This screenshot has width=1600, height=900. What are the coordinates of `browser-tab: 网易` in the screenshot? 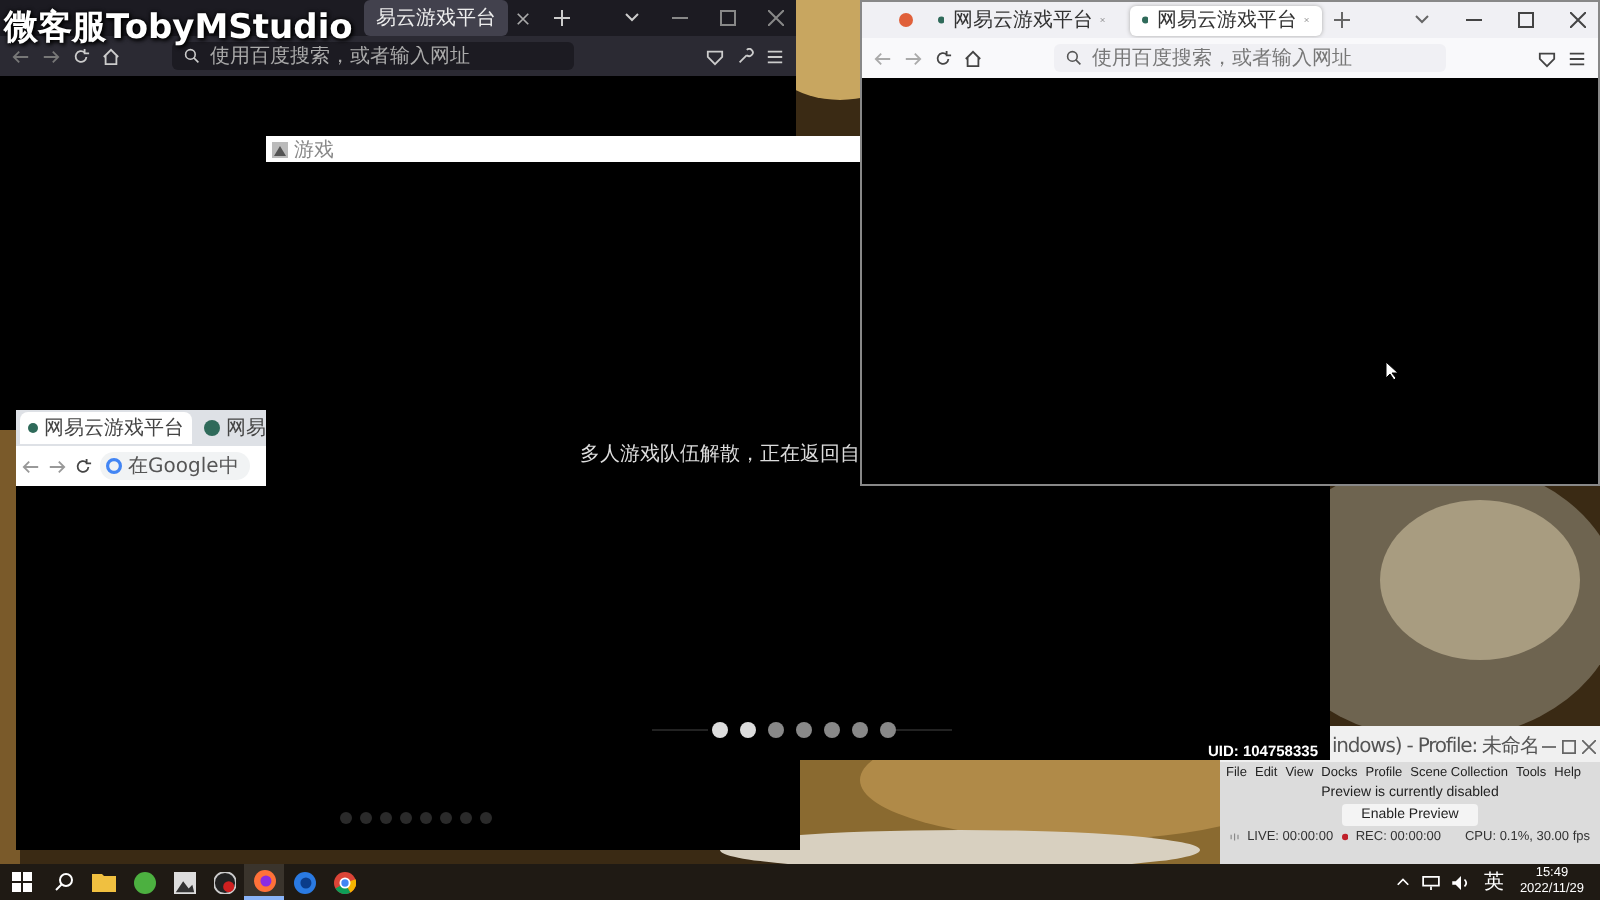 It's located at (235, 428).